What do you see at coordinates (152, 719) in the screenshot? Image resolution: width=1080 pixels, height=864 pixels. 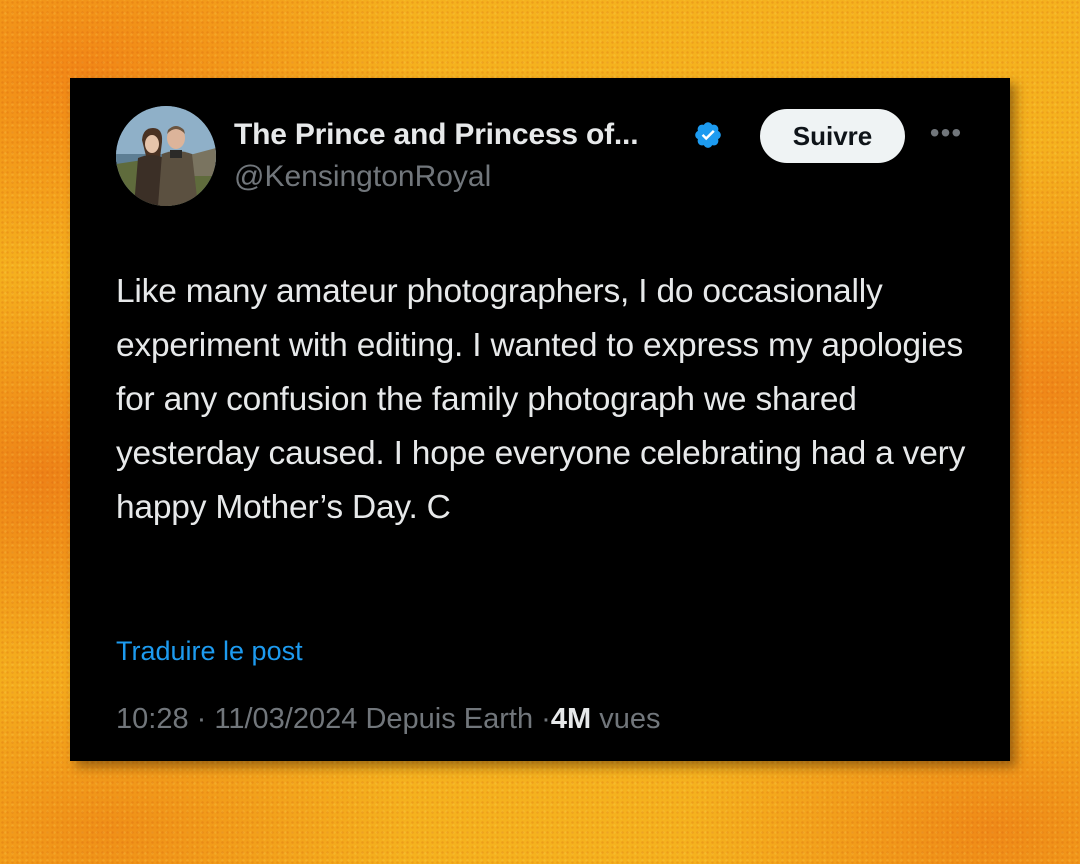 I see `post-time: 10:28` at bounding box center [152, 719].